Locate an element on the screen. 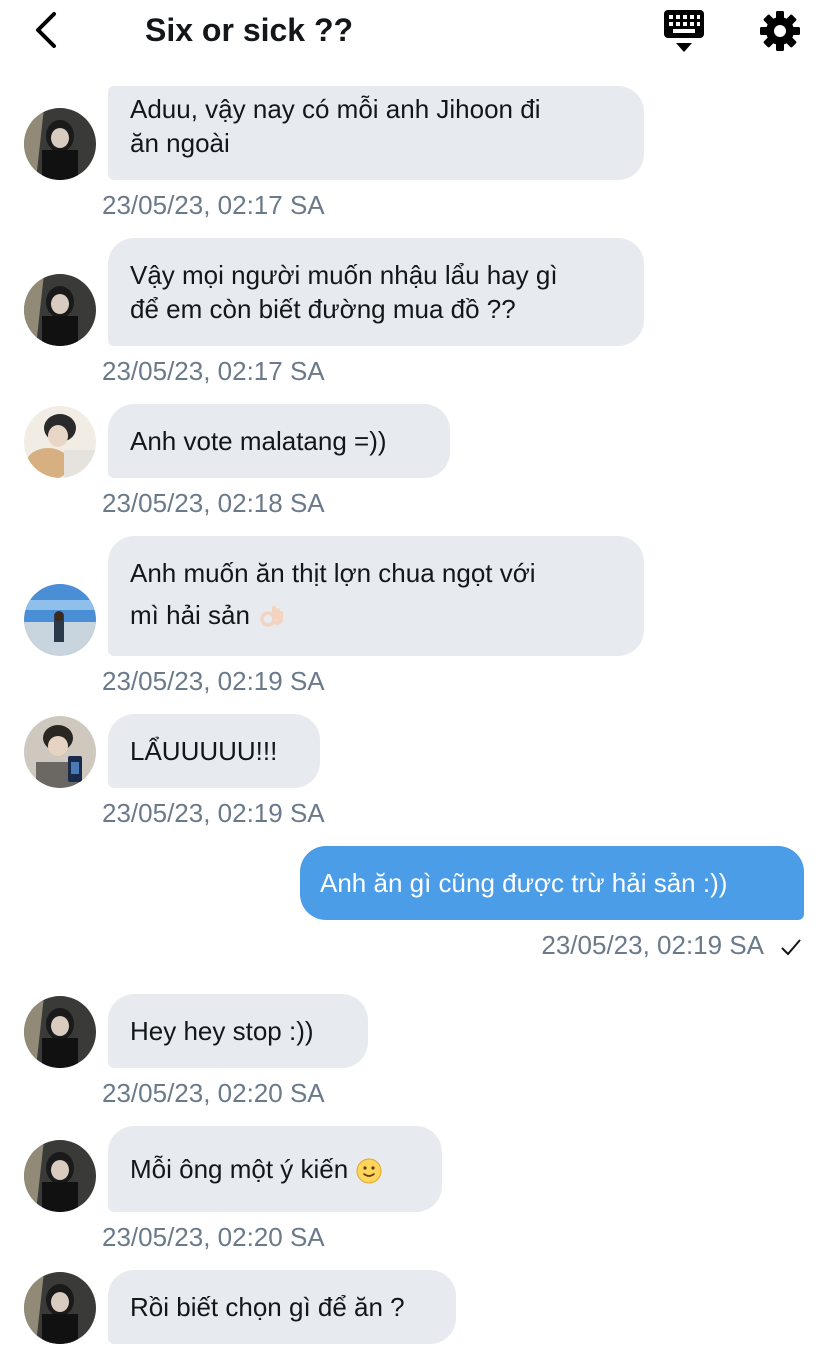  message-text: Aduu, vậy nay có mỗi anh Jihoon đi is located at coordinates (335, 109).